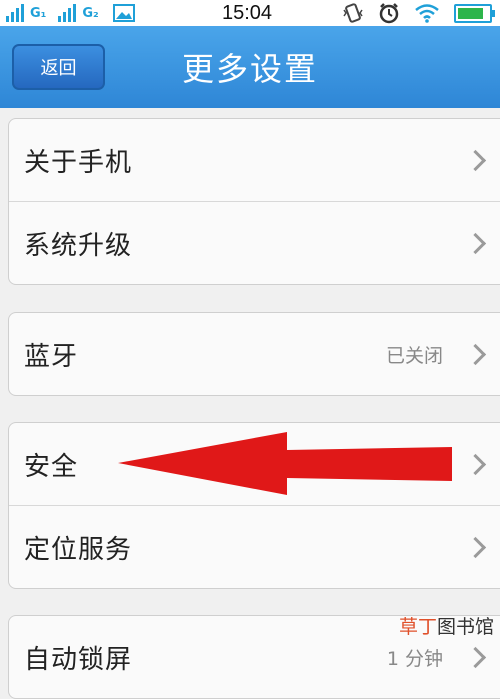  What do you see at coordinates (353, 13) in the screenshot?
I see `vibrate-icon` at bounding box center [353, 13].